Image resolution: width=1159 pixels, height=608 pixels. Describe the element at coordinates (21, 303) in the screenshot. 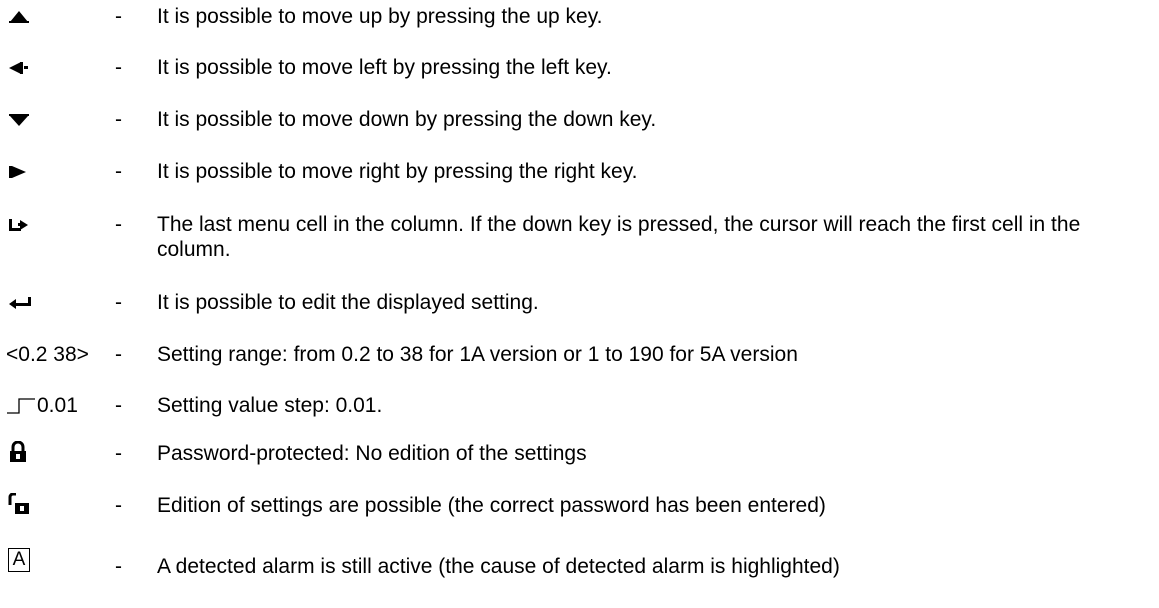

I see `enter-key-icon` at that location.